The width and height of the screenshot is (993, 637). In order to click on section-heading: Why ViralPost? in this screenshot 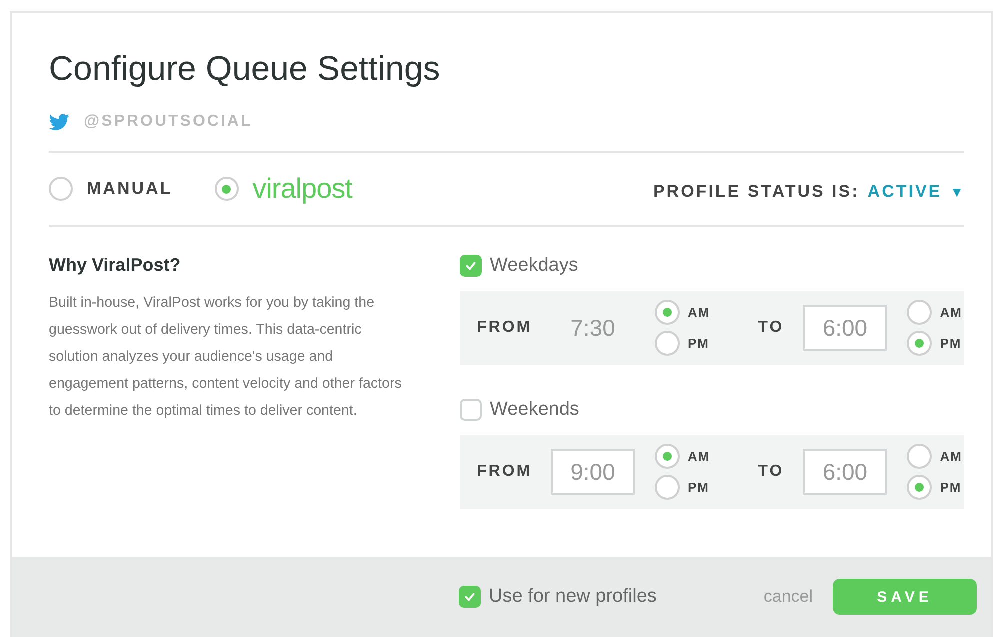, I will do `click(115, 265)`.